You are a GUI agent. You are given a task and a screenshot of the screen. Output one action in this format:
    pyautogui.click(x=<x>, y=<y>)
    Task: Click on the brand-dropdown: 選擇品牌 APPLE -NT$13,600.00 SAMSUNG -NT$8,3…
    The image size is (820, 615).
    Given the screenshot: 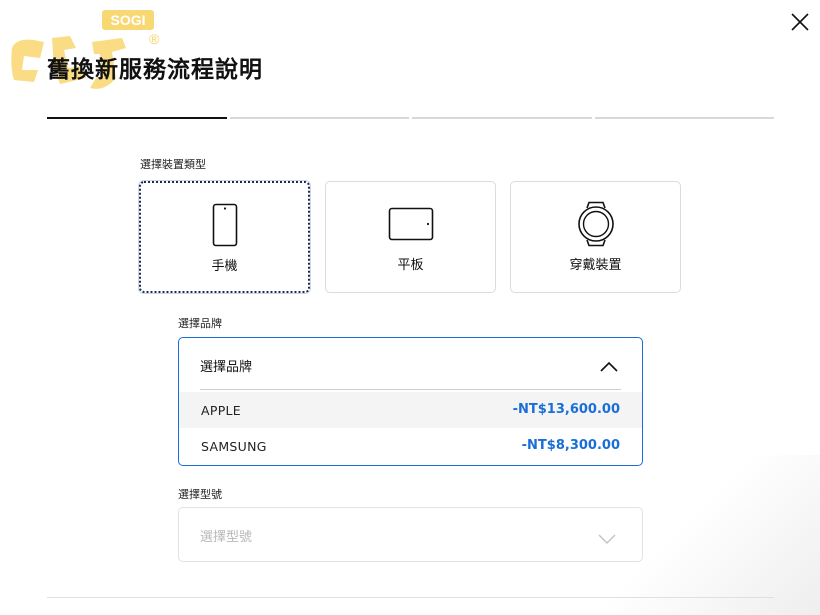 What is the action you would take?
    pyautogui.click(x=410, y=401)
    